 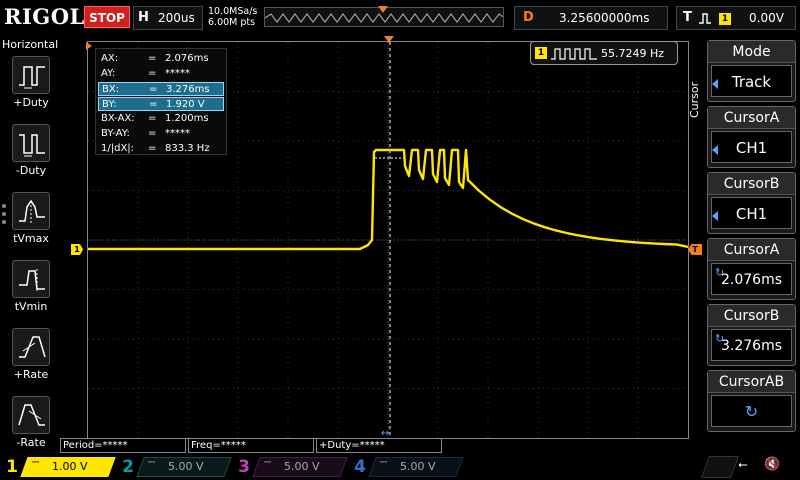 What do you see at coordinates (751, 345) in the screenshot?
I see `menu-value: ↻ 3.276ms` at bounding box center [751, 345].